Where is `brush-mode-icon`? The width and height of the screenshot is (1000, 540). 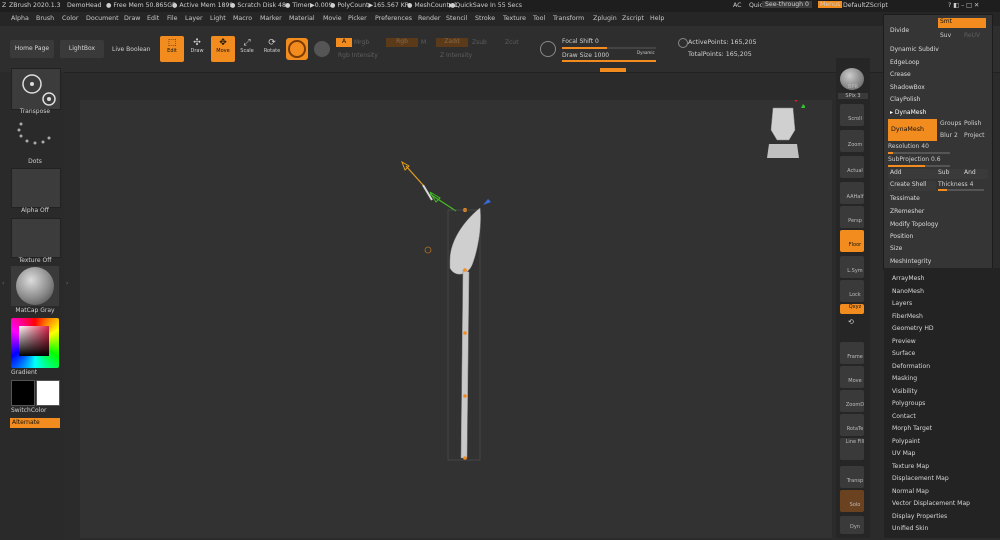
brush-mode-icon is located at coordinates (548, 49).